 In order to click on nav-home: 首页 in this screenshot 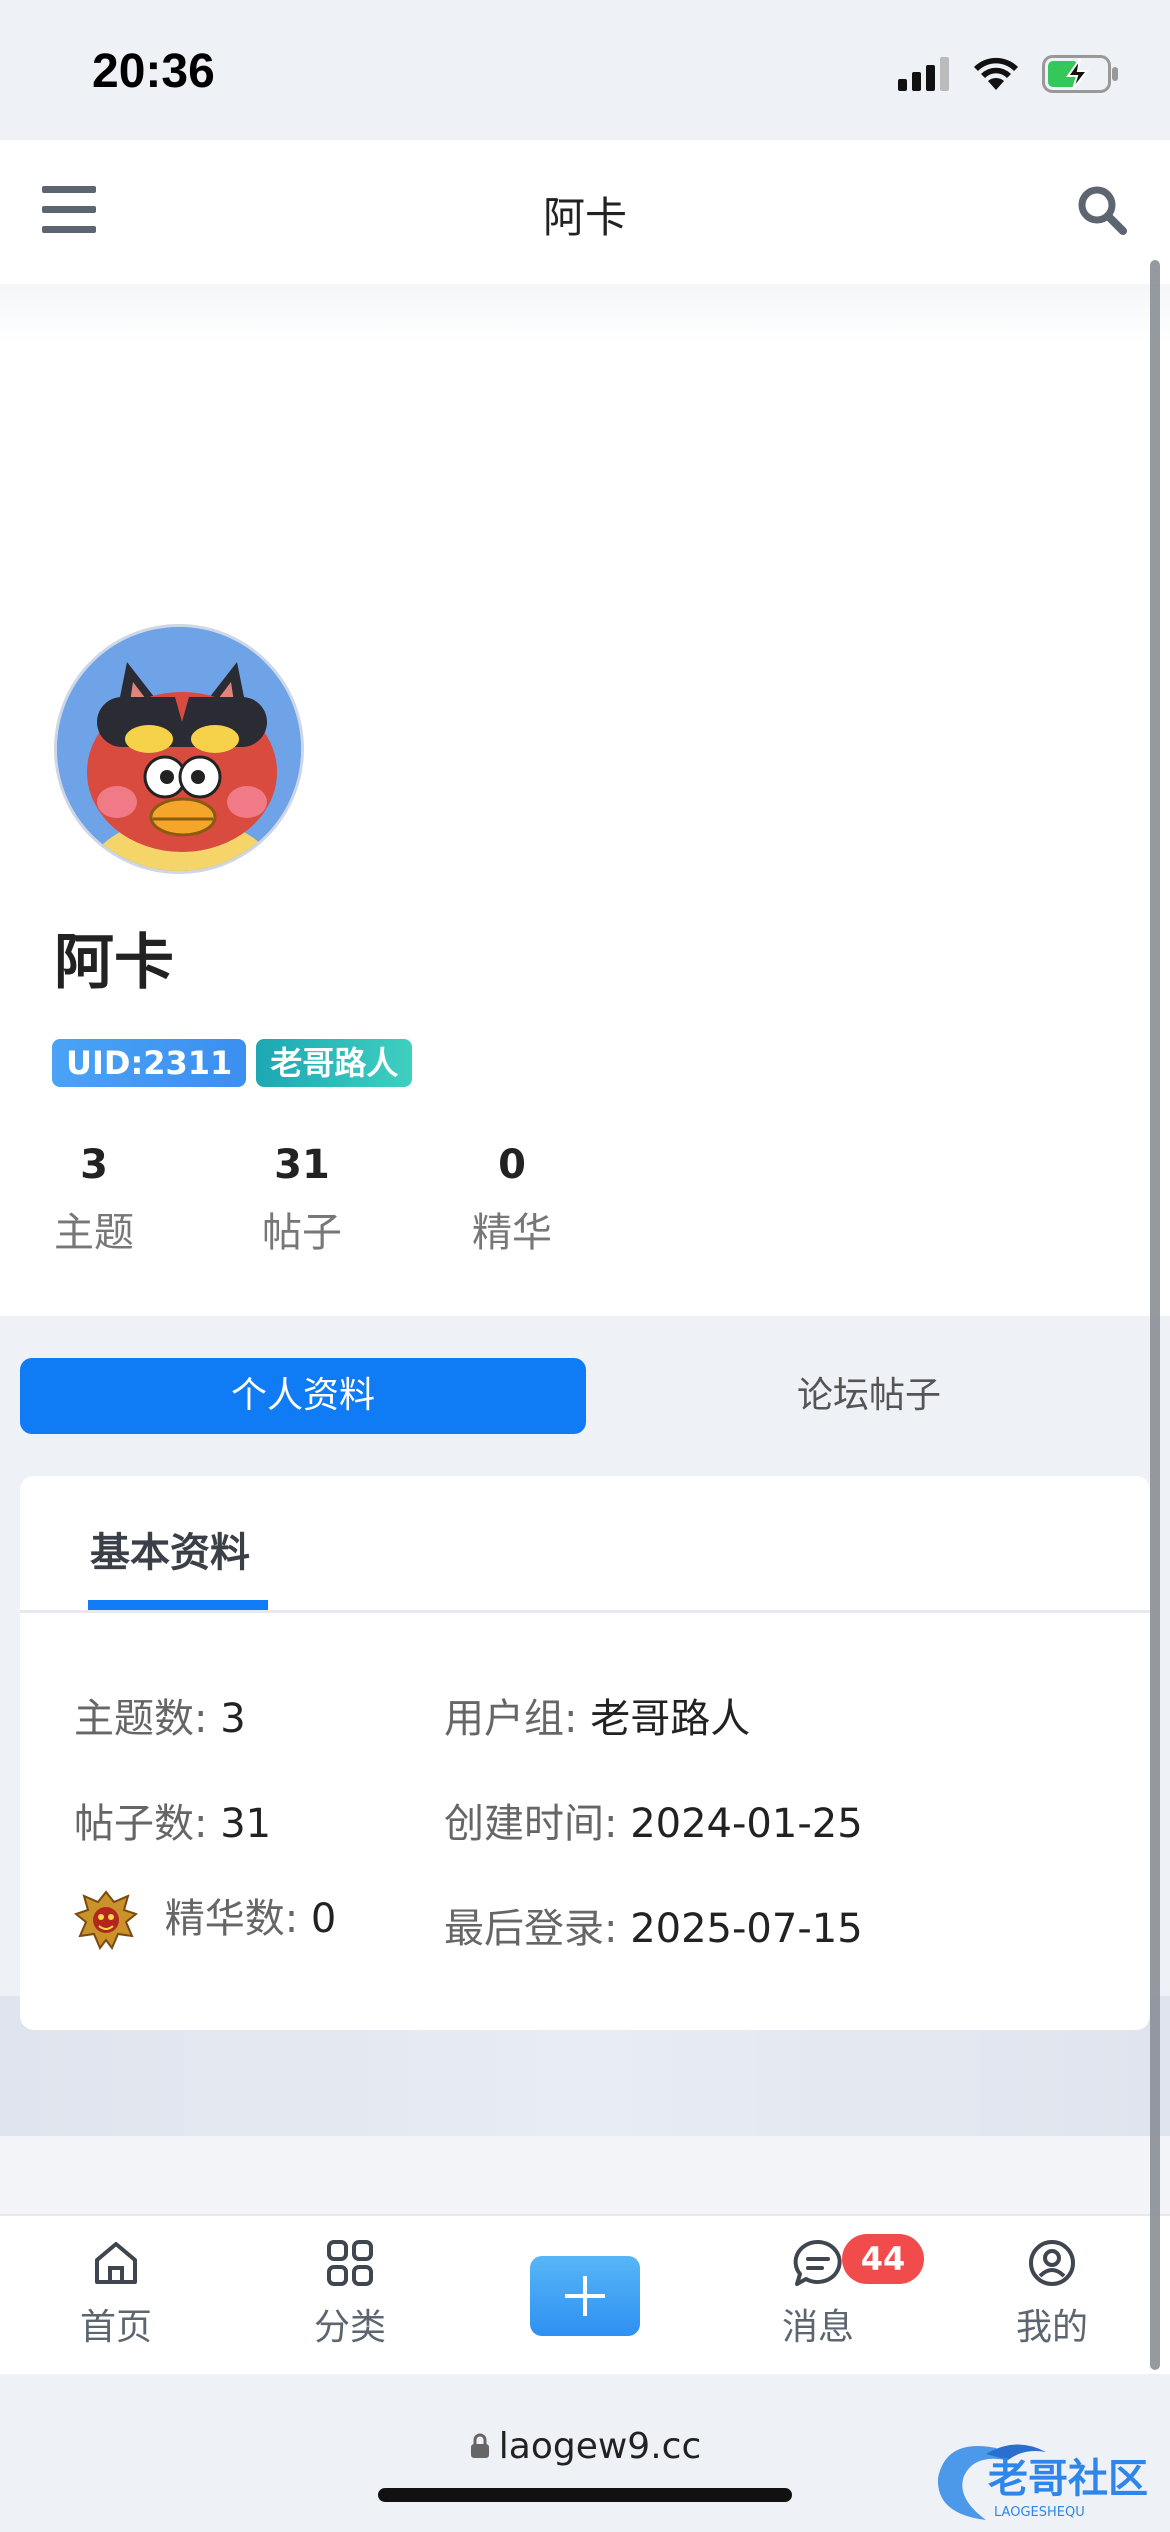, I will do `click(116, 2294)`.